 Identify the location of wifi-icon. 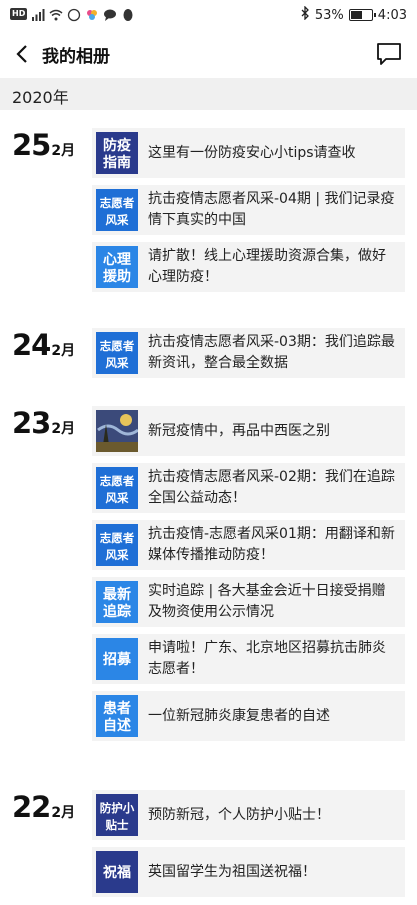
(56, 14).